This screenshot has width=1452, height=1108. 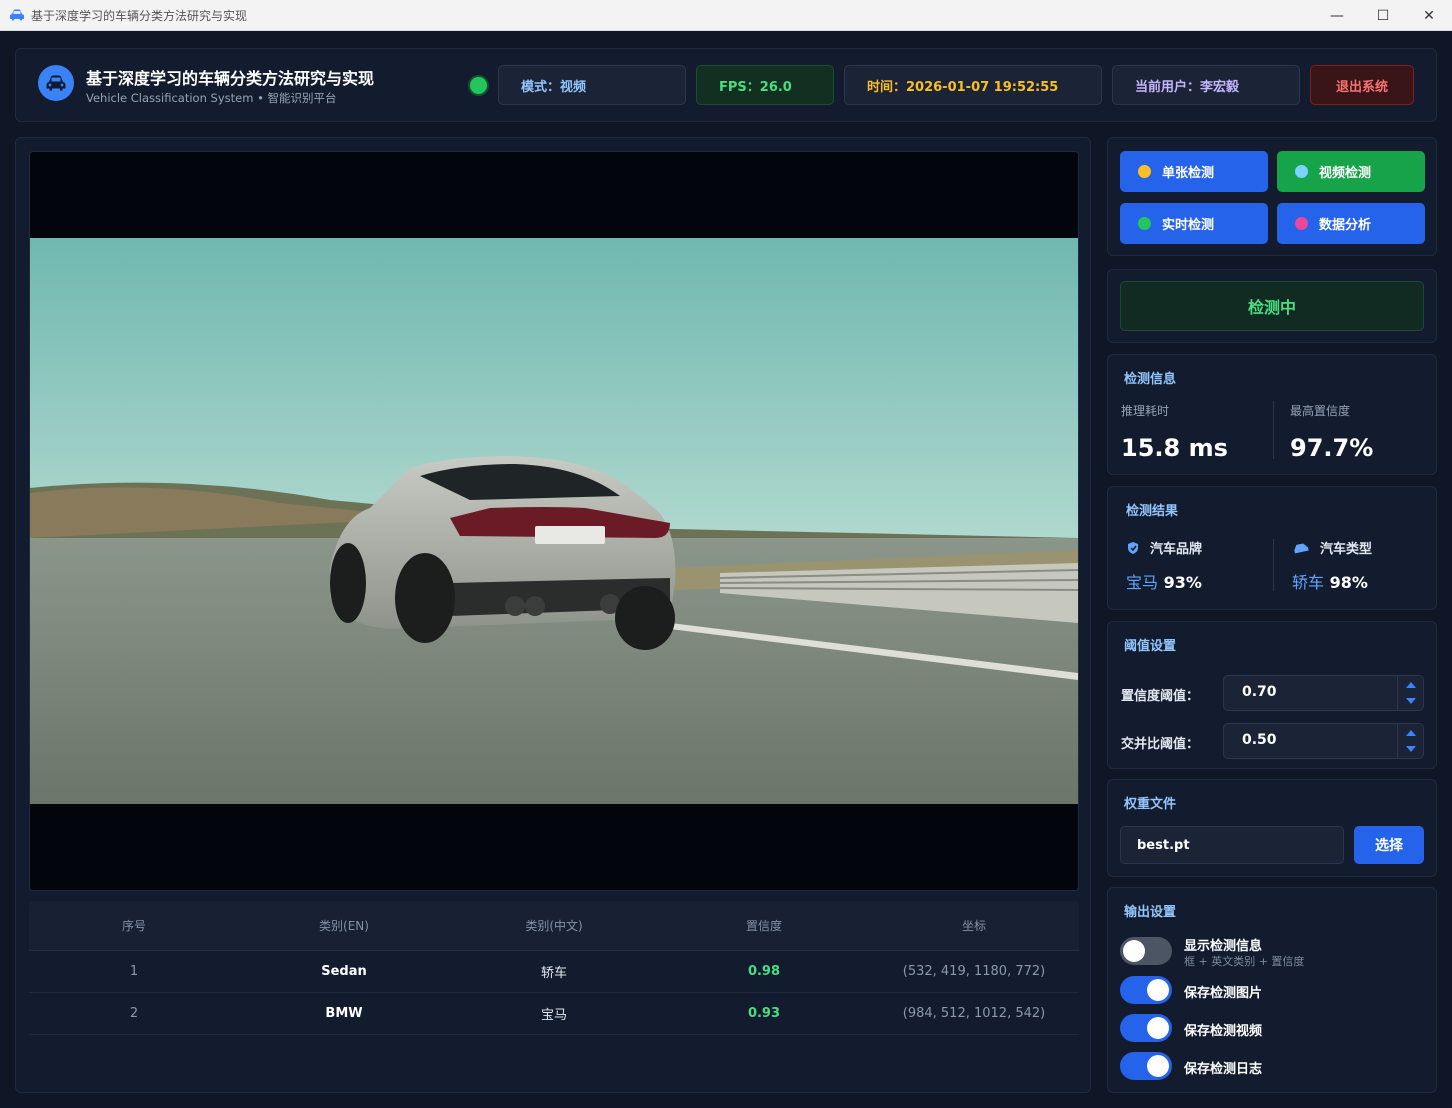 I want to click on cell-index: 2, so click(x=134, y=1013).